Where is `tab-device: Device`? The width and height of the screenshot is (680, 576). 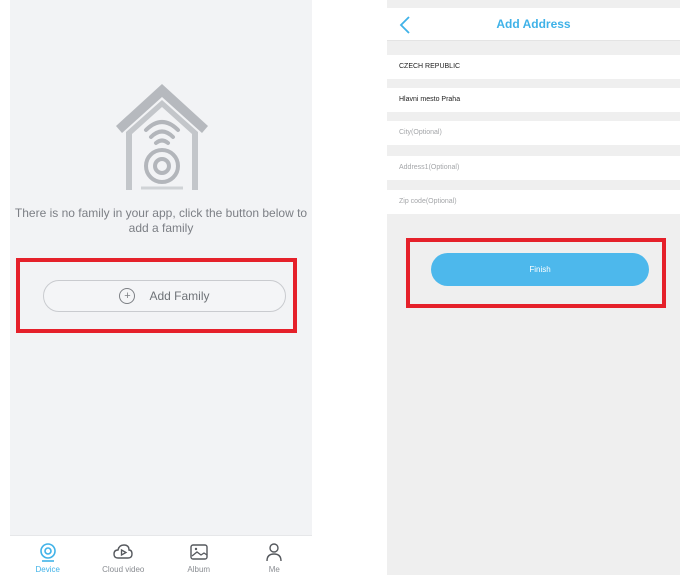 tab-device: Device is located at coordinates (48, 556).